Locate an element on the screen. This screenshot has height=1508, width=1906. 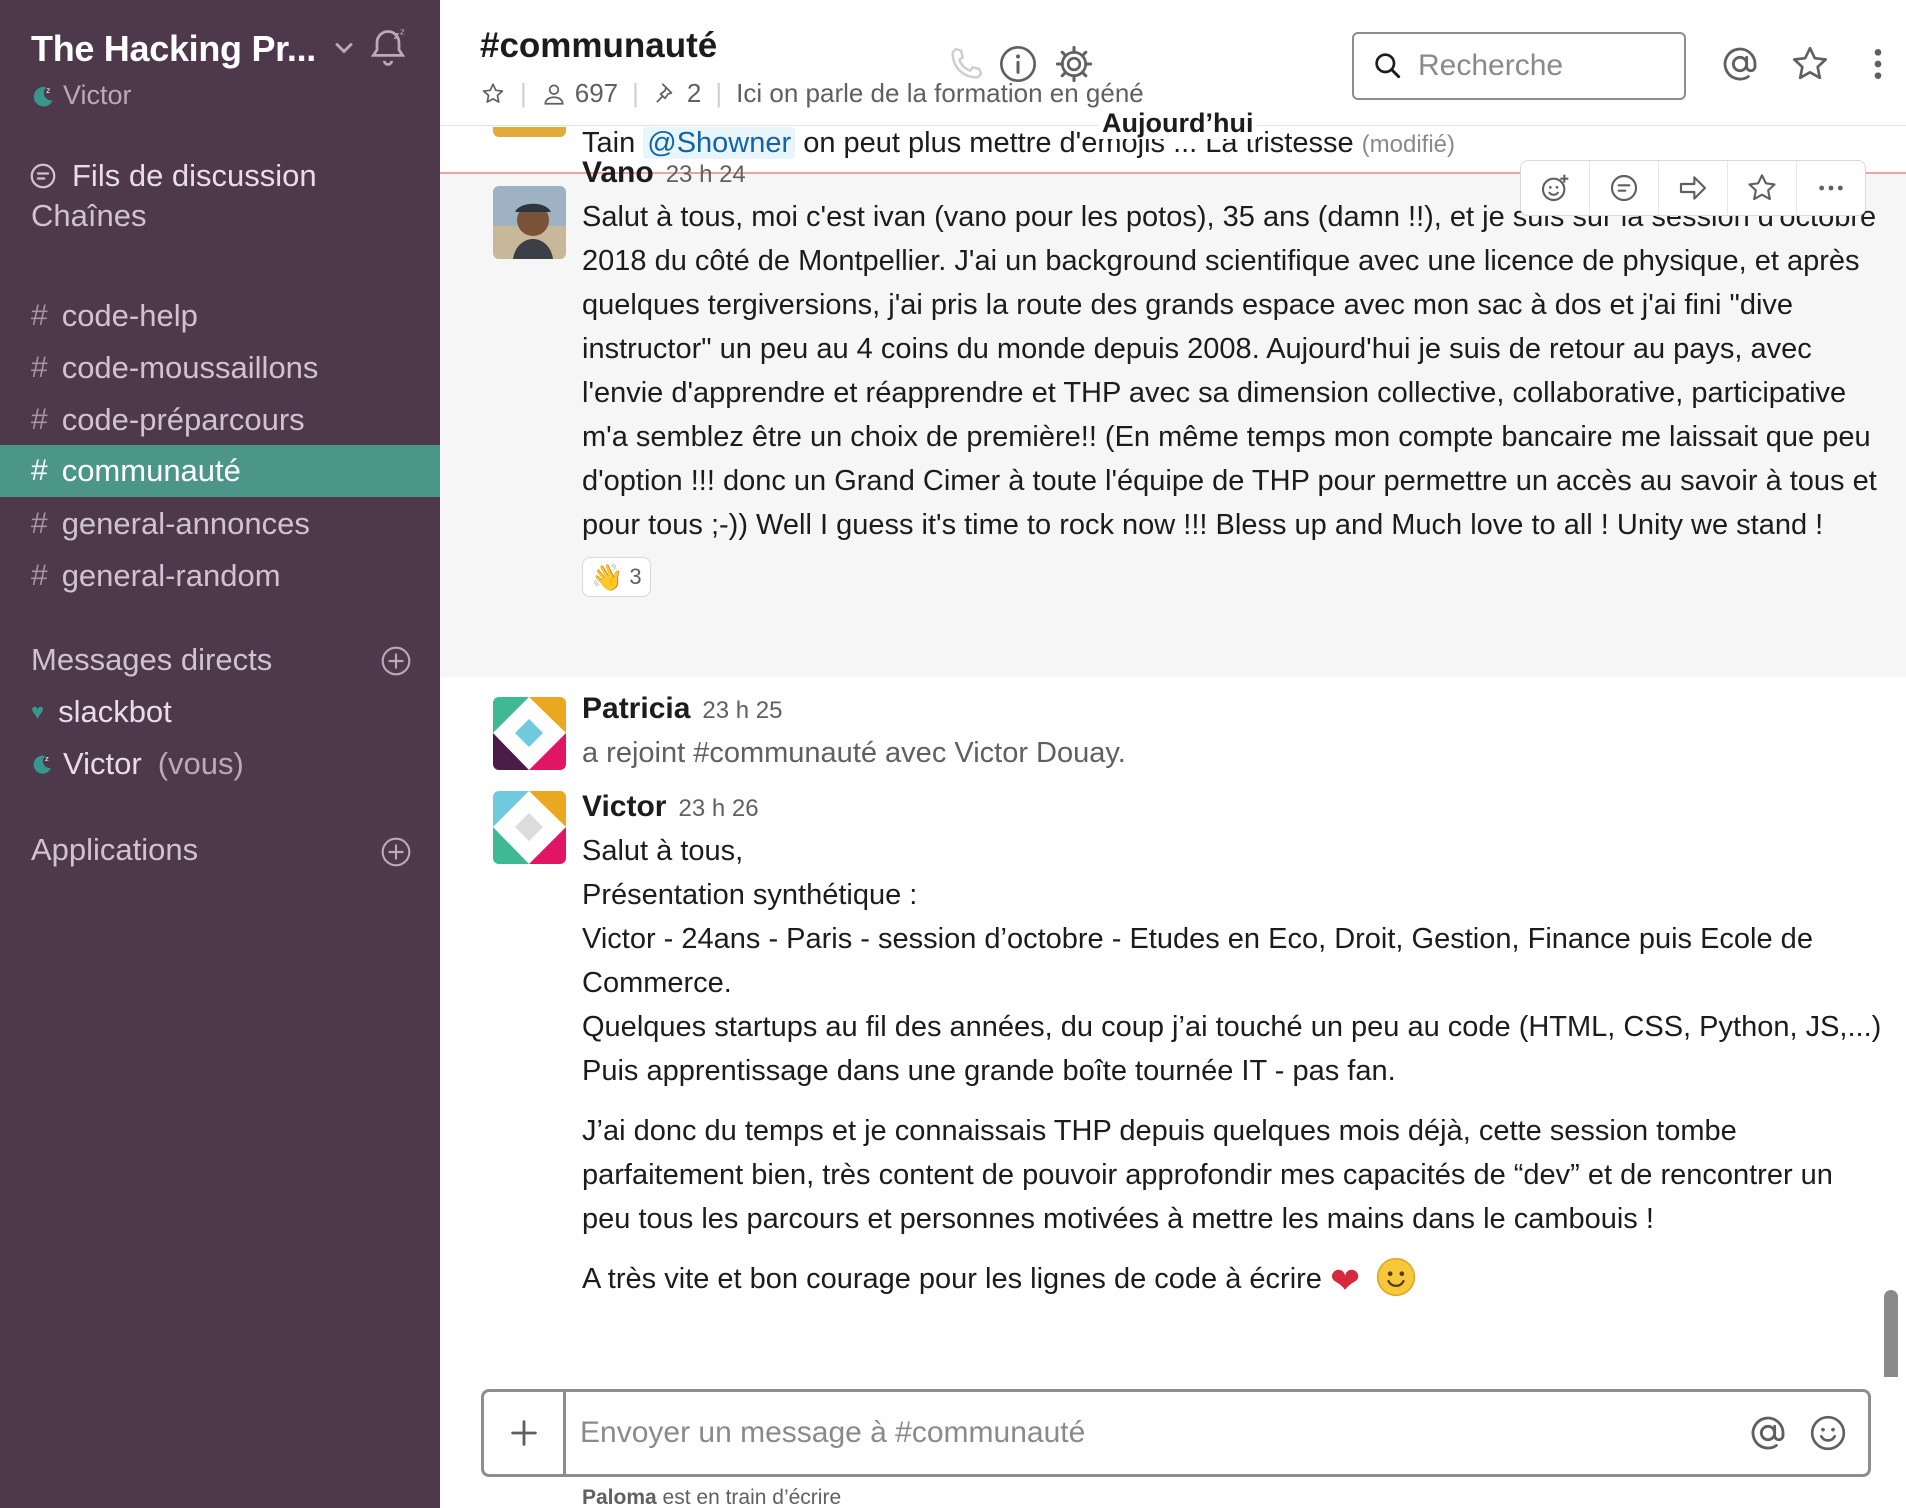
patricia-avatar-image is located at coordinates (529, 733).